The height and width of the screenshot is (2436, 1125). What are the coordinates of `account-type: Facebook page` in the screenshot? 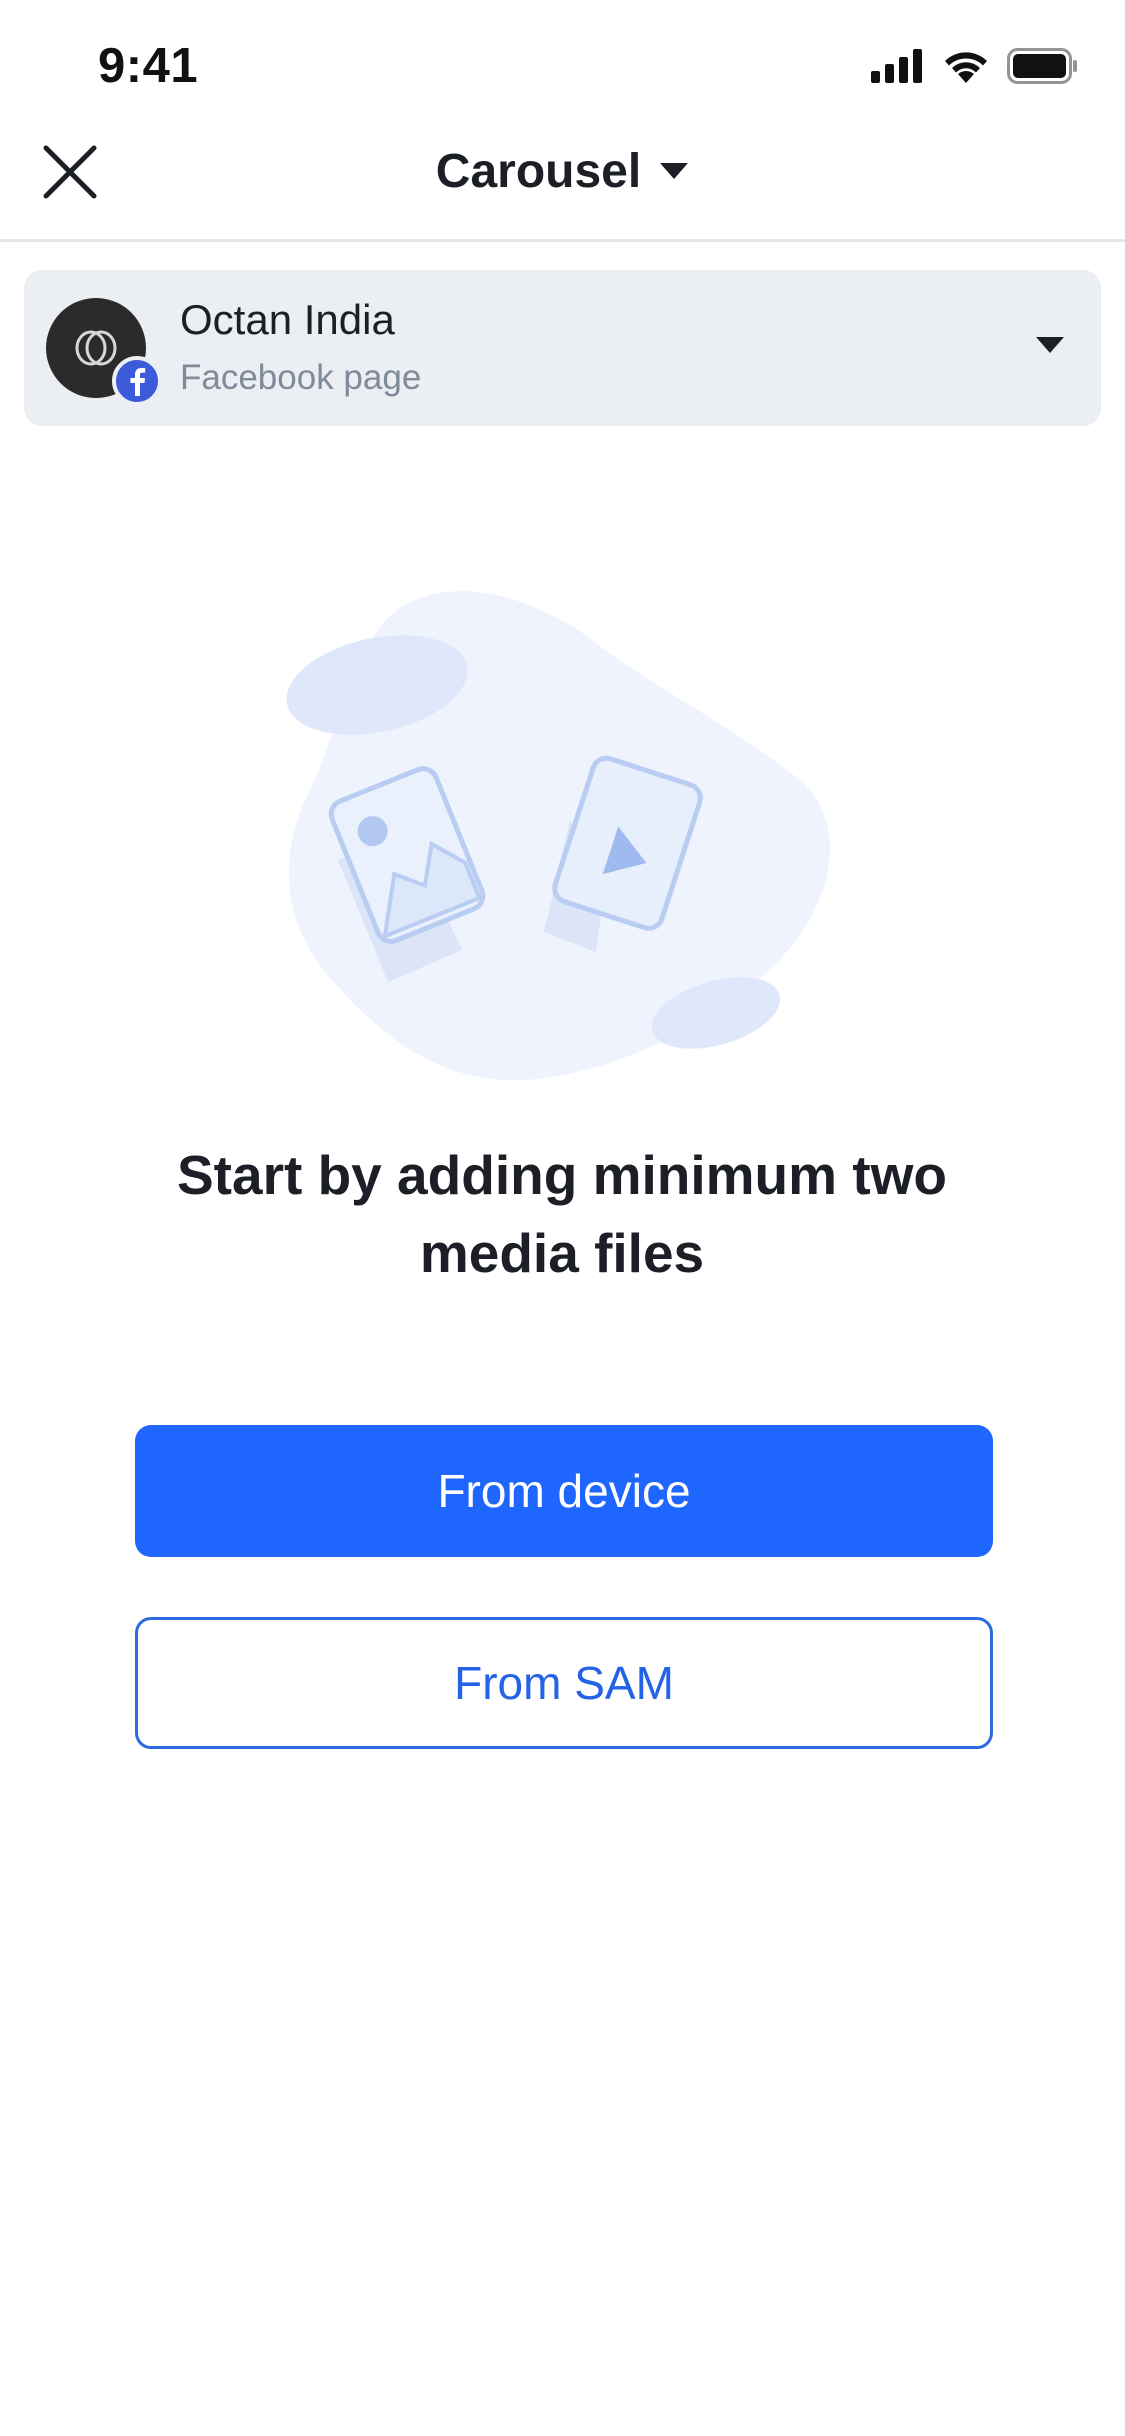 It's located at (301, 377).